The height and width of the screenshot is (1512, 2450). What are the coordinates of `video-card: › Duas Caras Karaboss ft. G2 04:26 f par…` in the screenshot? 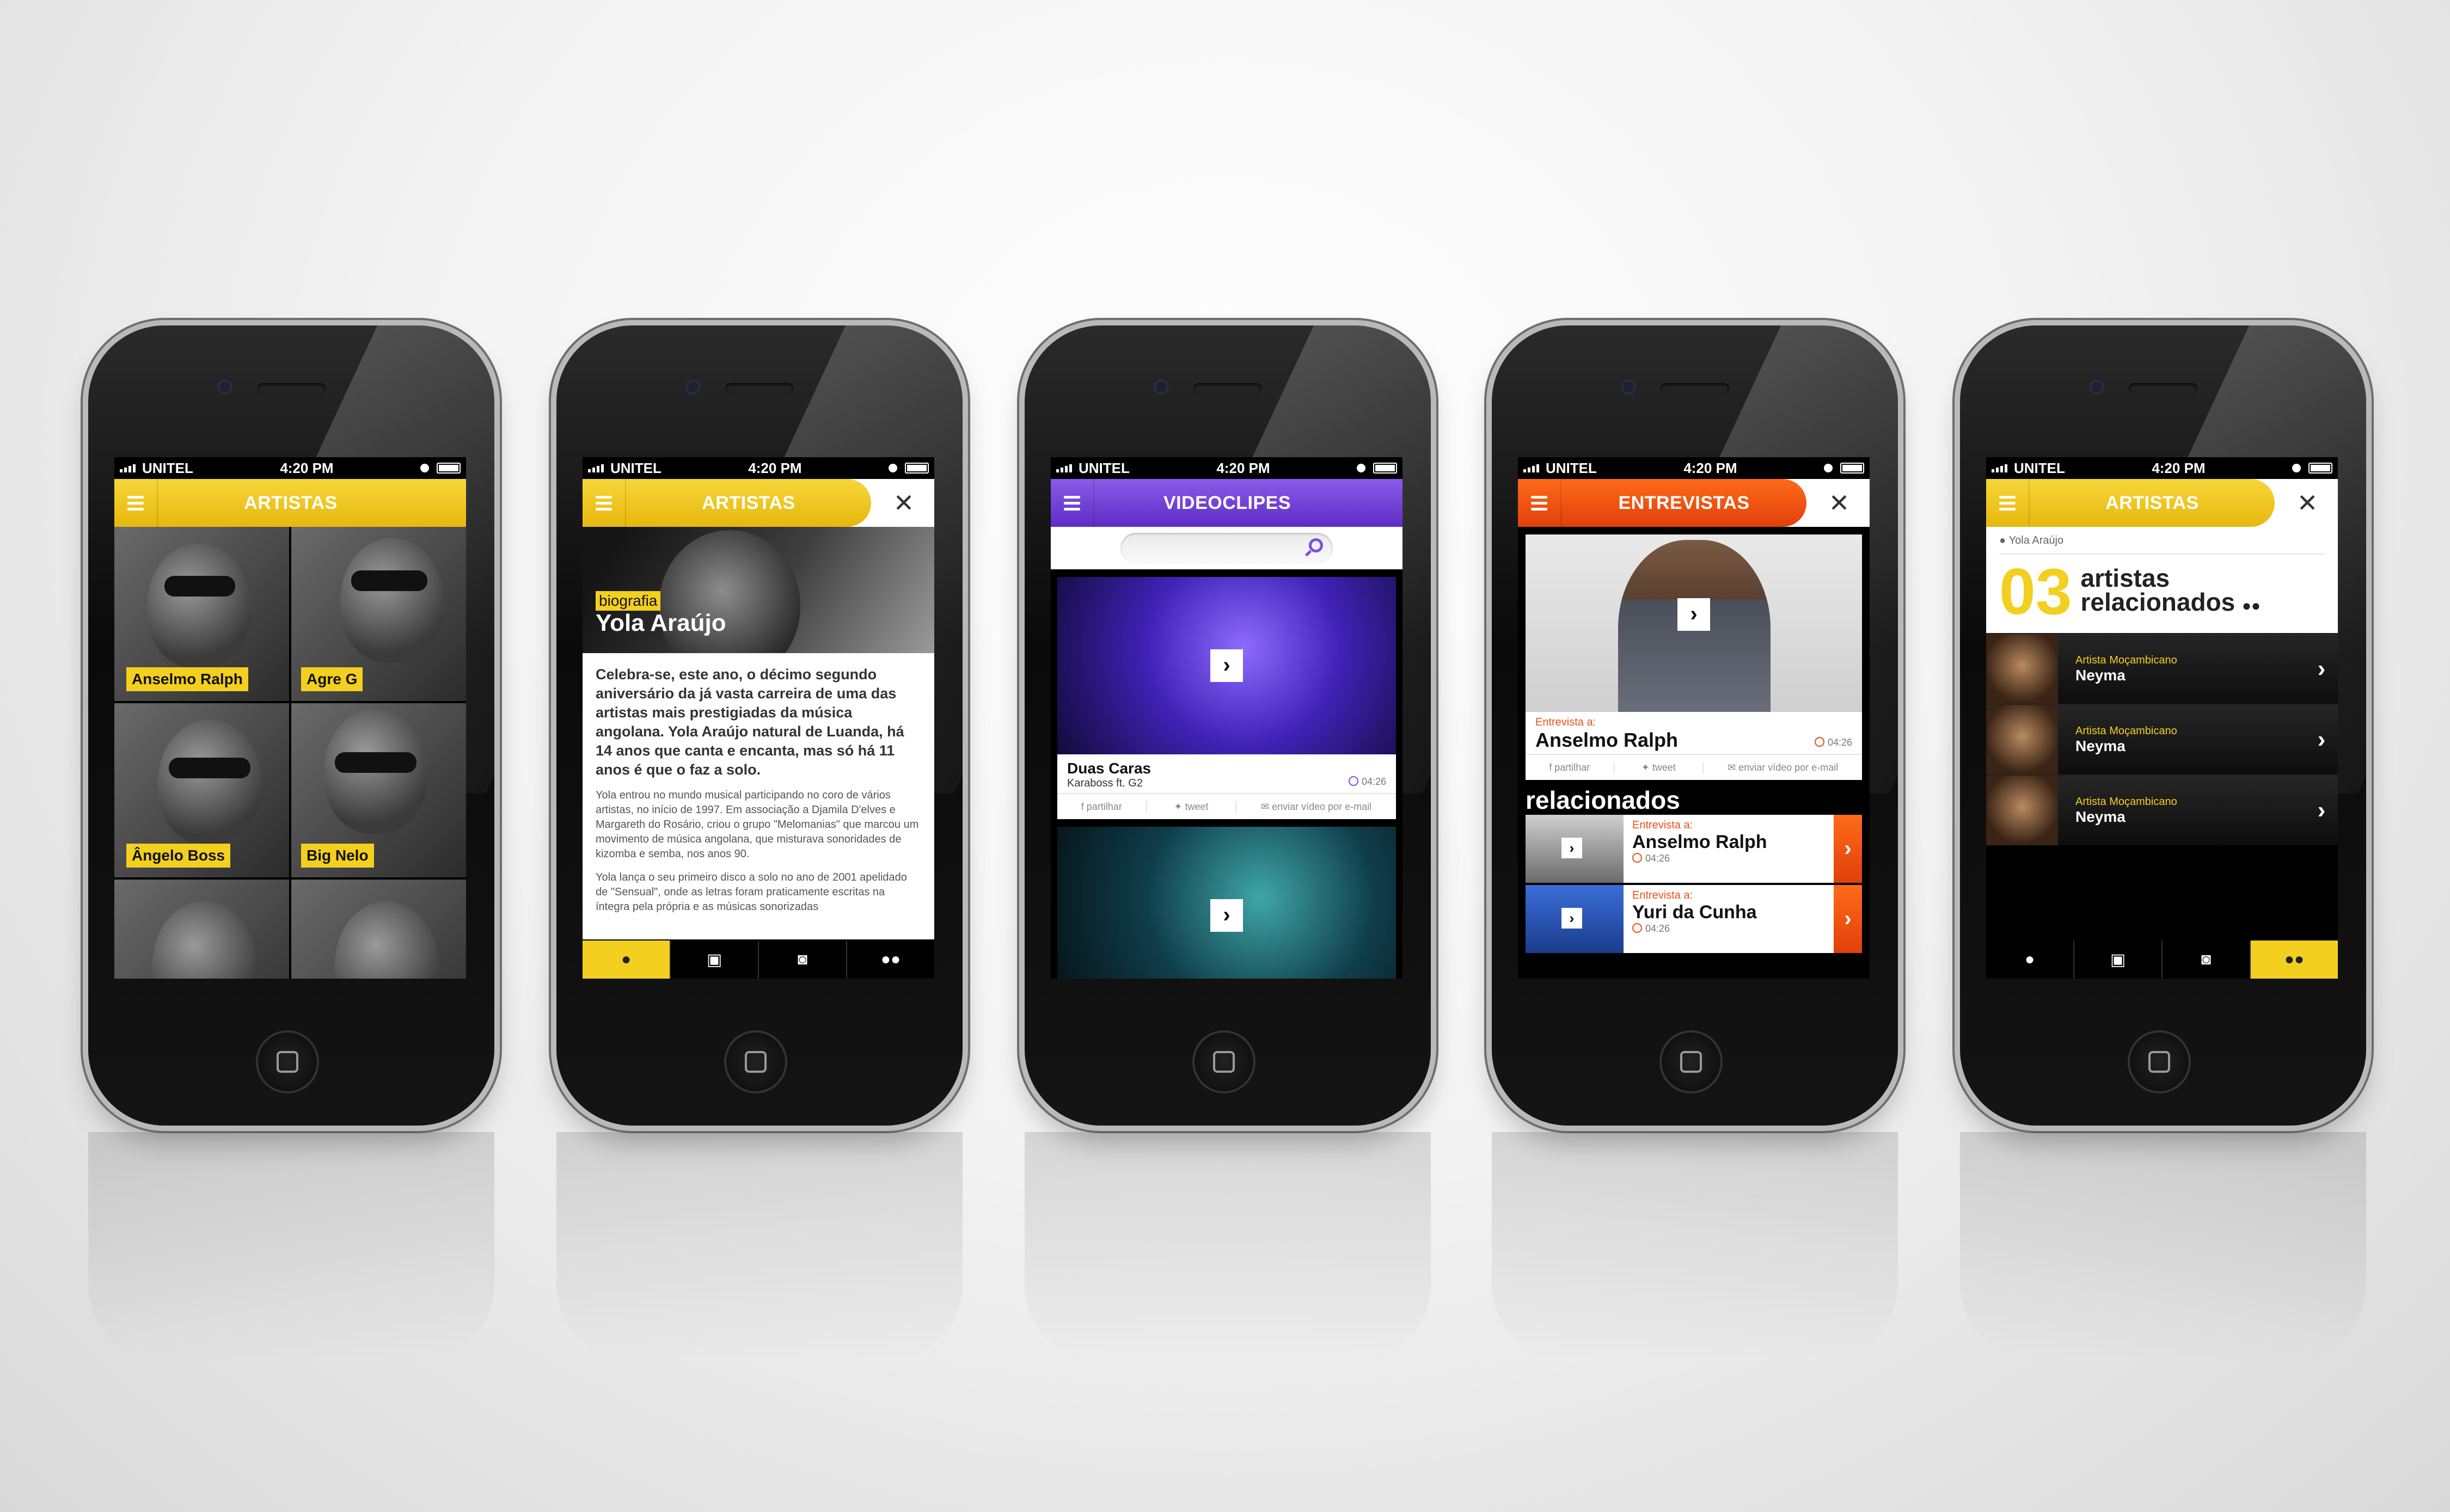 It's located at (1226, 698).